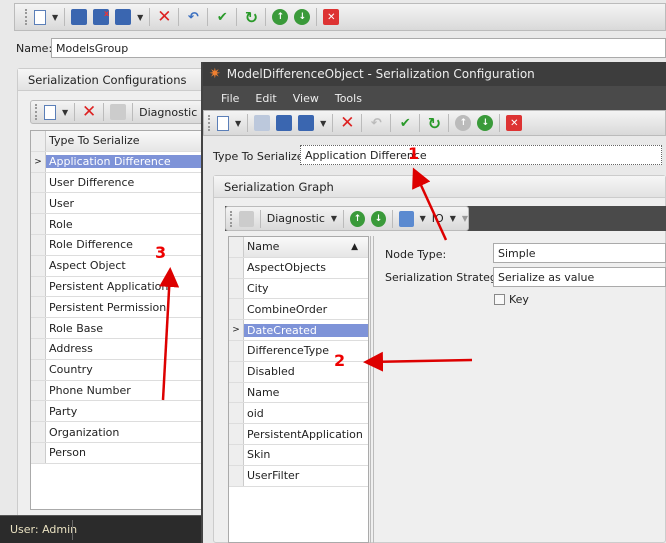 Image resolution: width=666 pixels, height=543 pixels. Describe the element at coordinates (414, 153) in the screenshot. I see `annotation-1: 1` at that location.